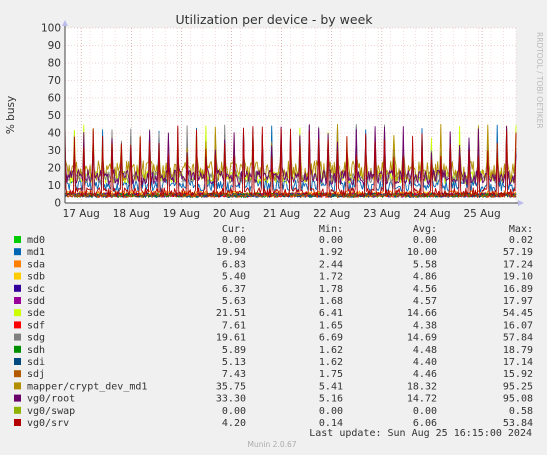 The height and width of the screenshot is (455, 547). What do you see at coordinates (36, 264) in the screenshot?
I see `legend-name: sda` at bounding box center [36, 264].